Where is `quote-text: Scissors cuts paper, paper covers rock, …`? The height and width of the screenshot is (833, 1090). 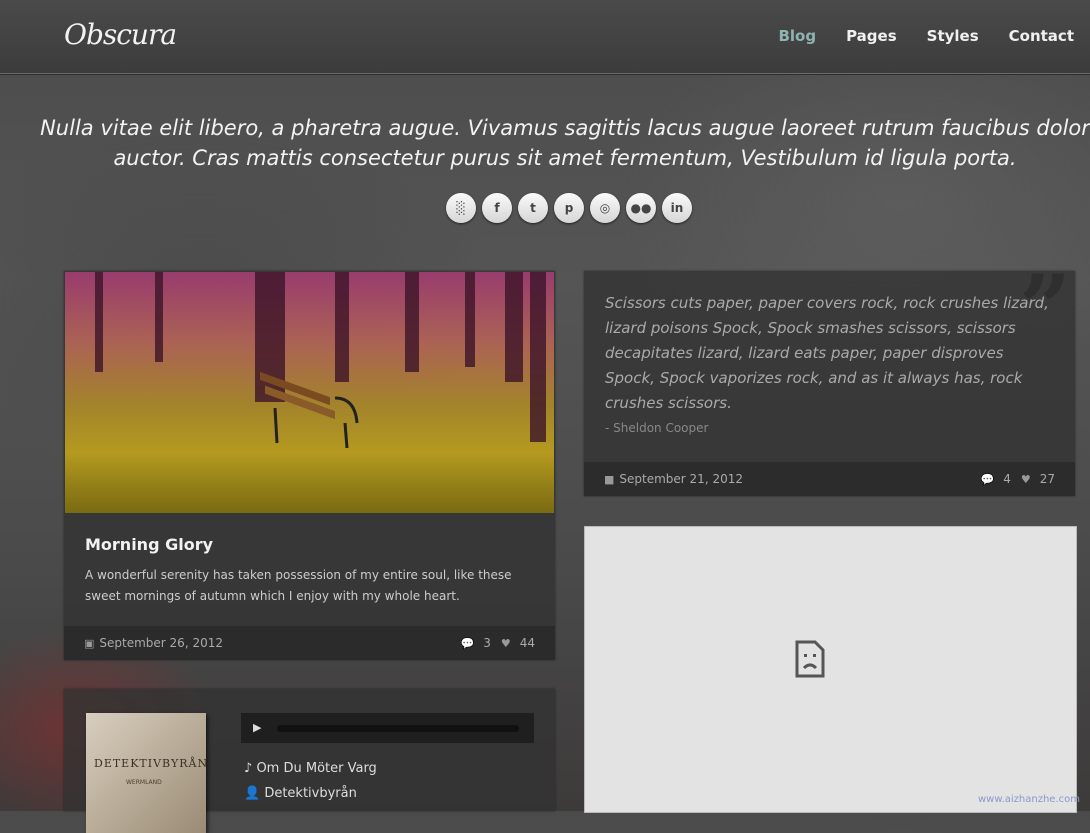
quote-text: Scissors cuts paper, paper covers rock, … is located at coordinates (827, 353).